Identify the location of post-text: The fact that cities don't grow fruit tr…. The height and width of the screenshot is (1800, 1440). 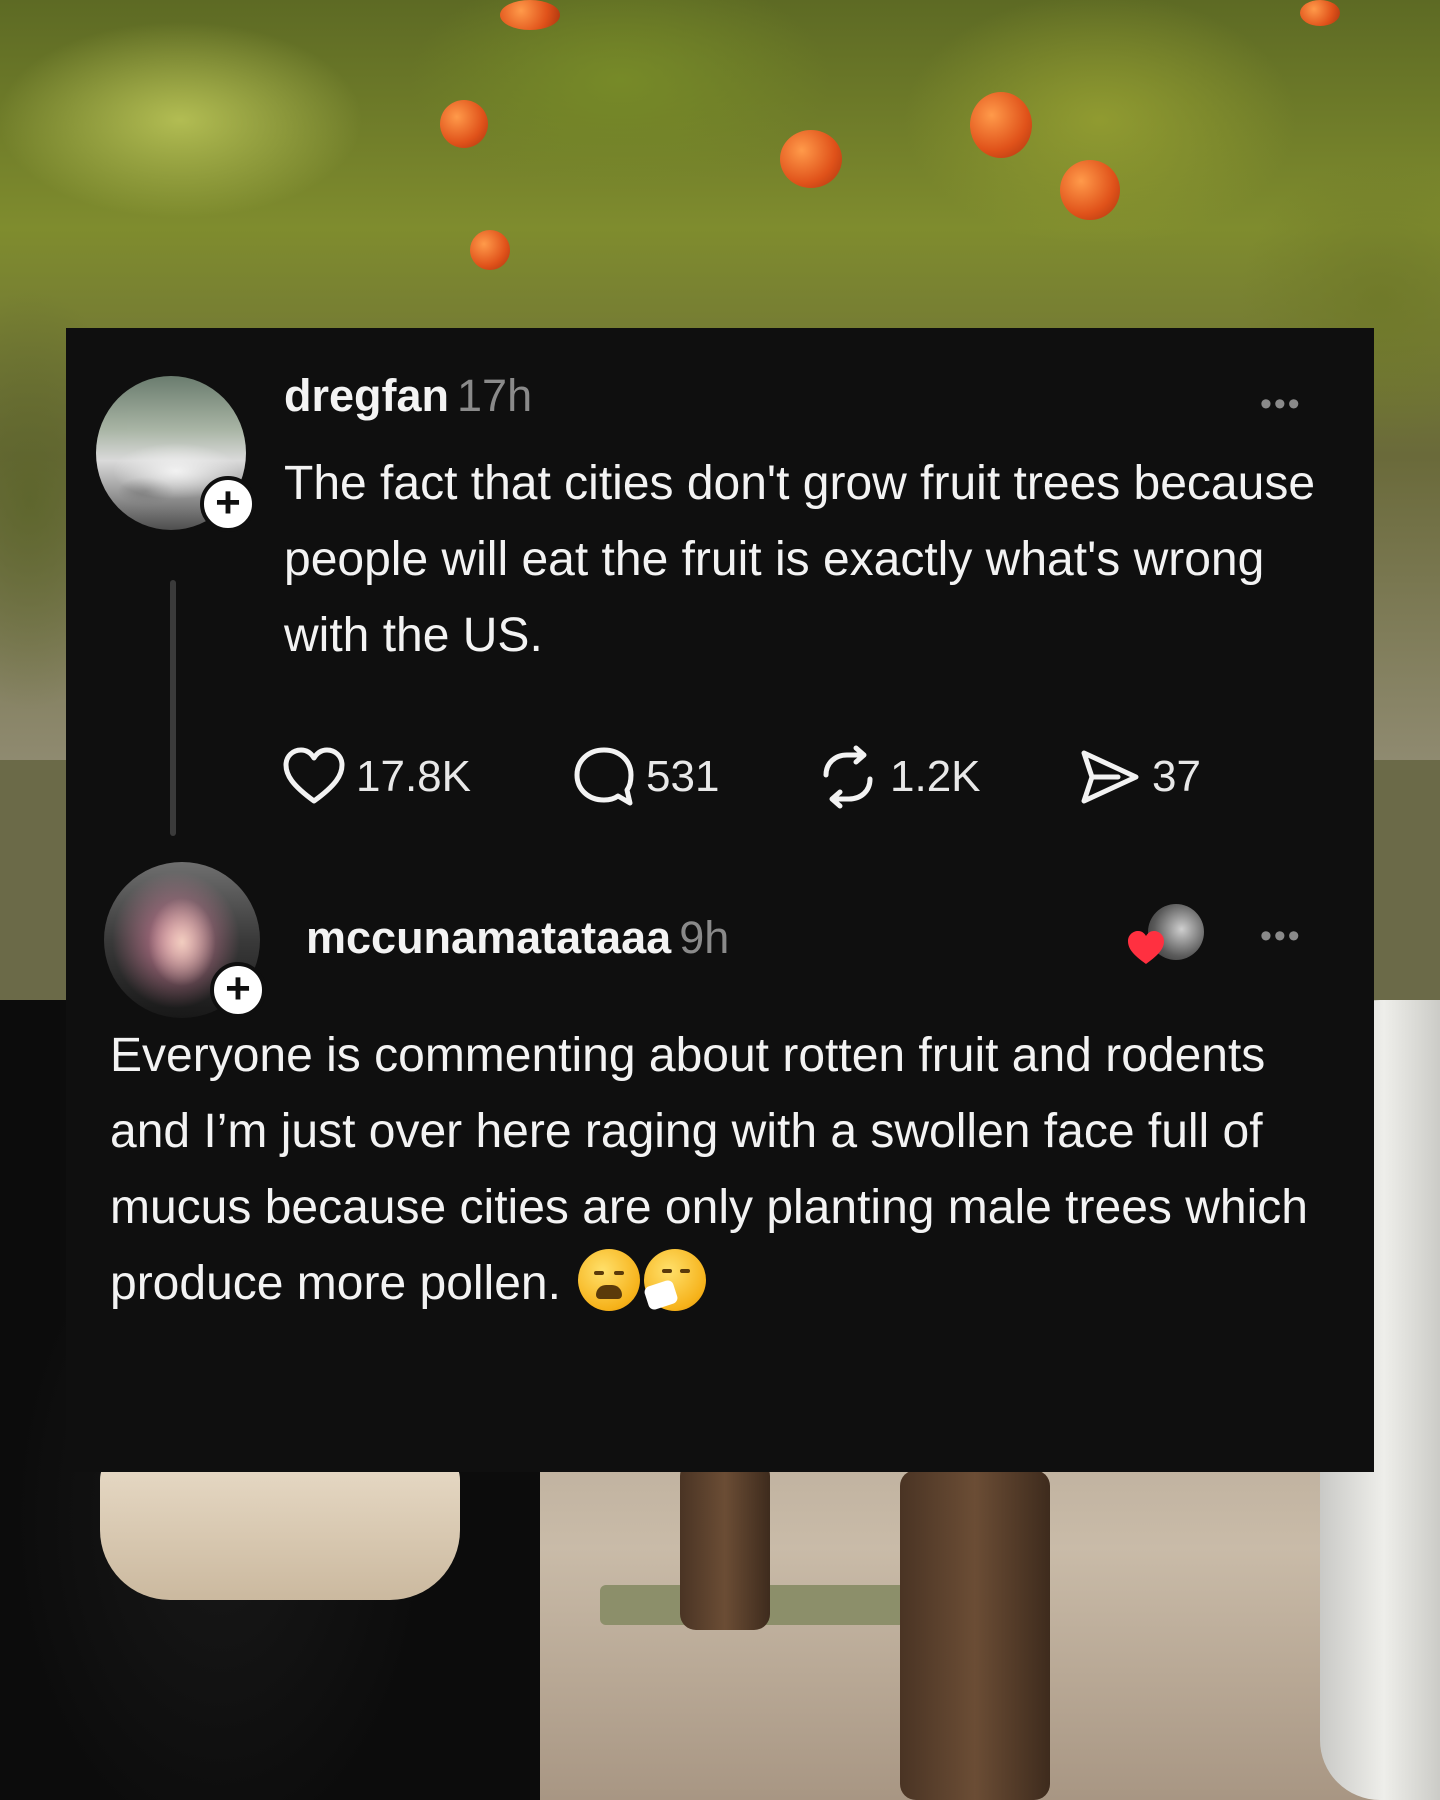
(800, 559).